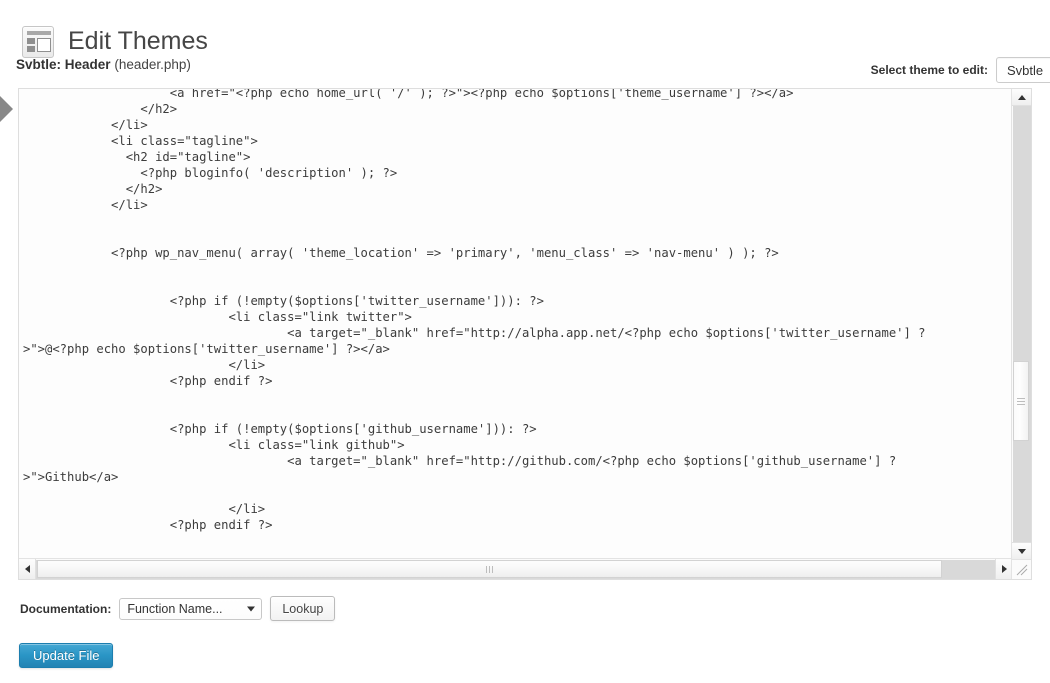  Describe the element at coordinates (39, 64) in the screenshot. I see `theme-name: Svbtle:` at that location.